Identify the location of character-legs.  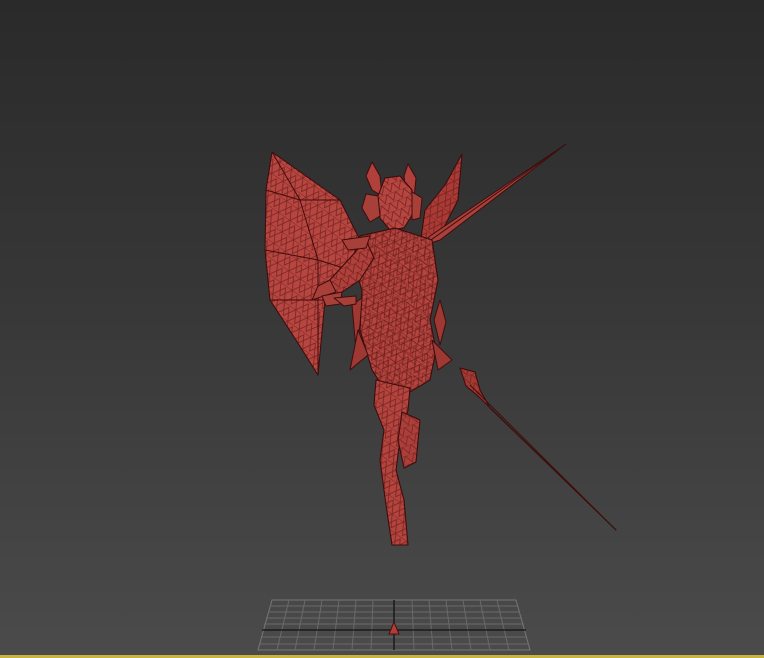
(397, 462).